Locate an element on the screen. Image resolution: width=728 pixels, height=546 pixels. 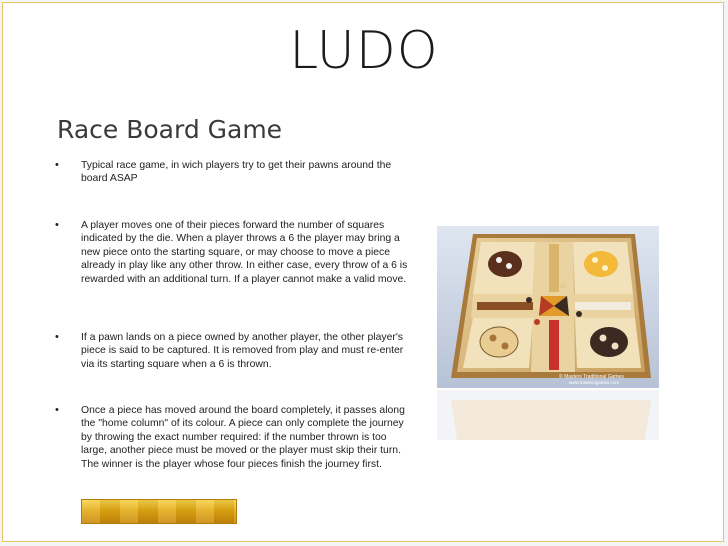
gold-decorative-bar is located at coordinates (159, 511).